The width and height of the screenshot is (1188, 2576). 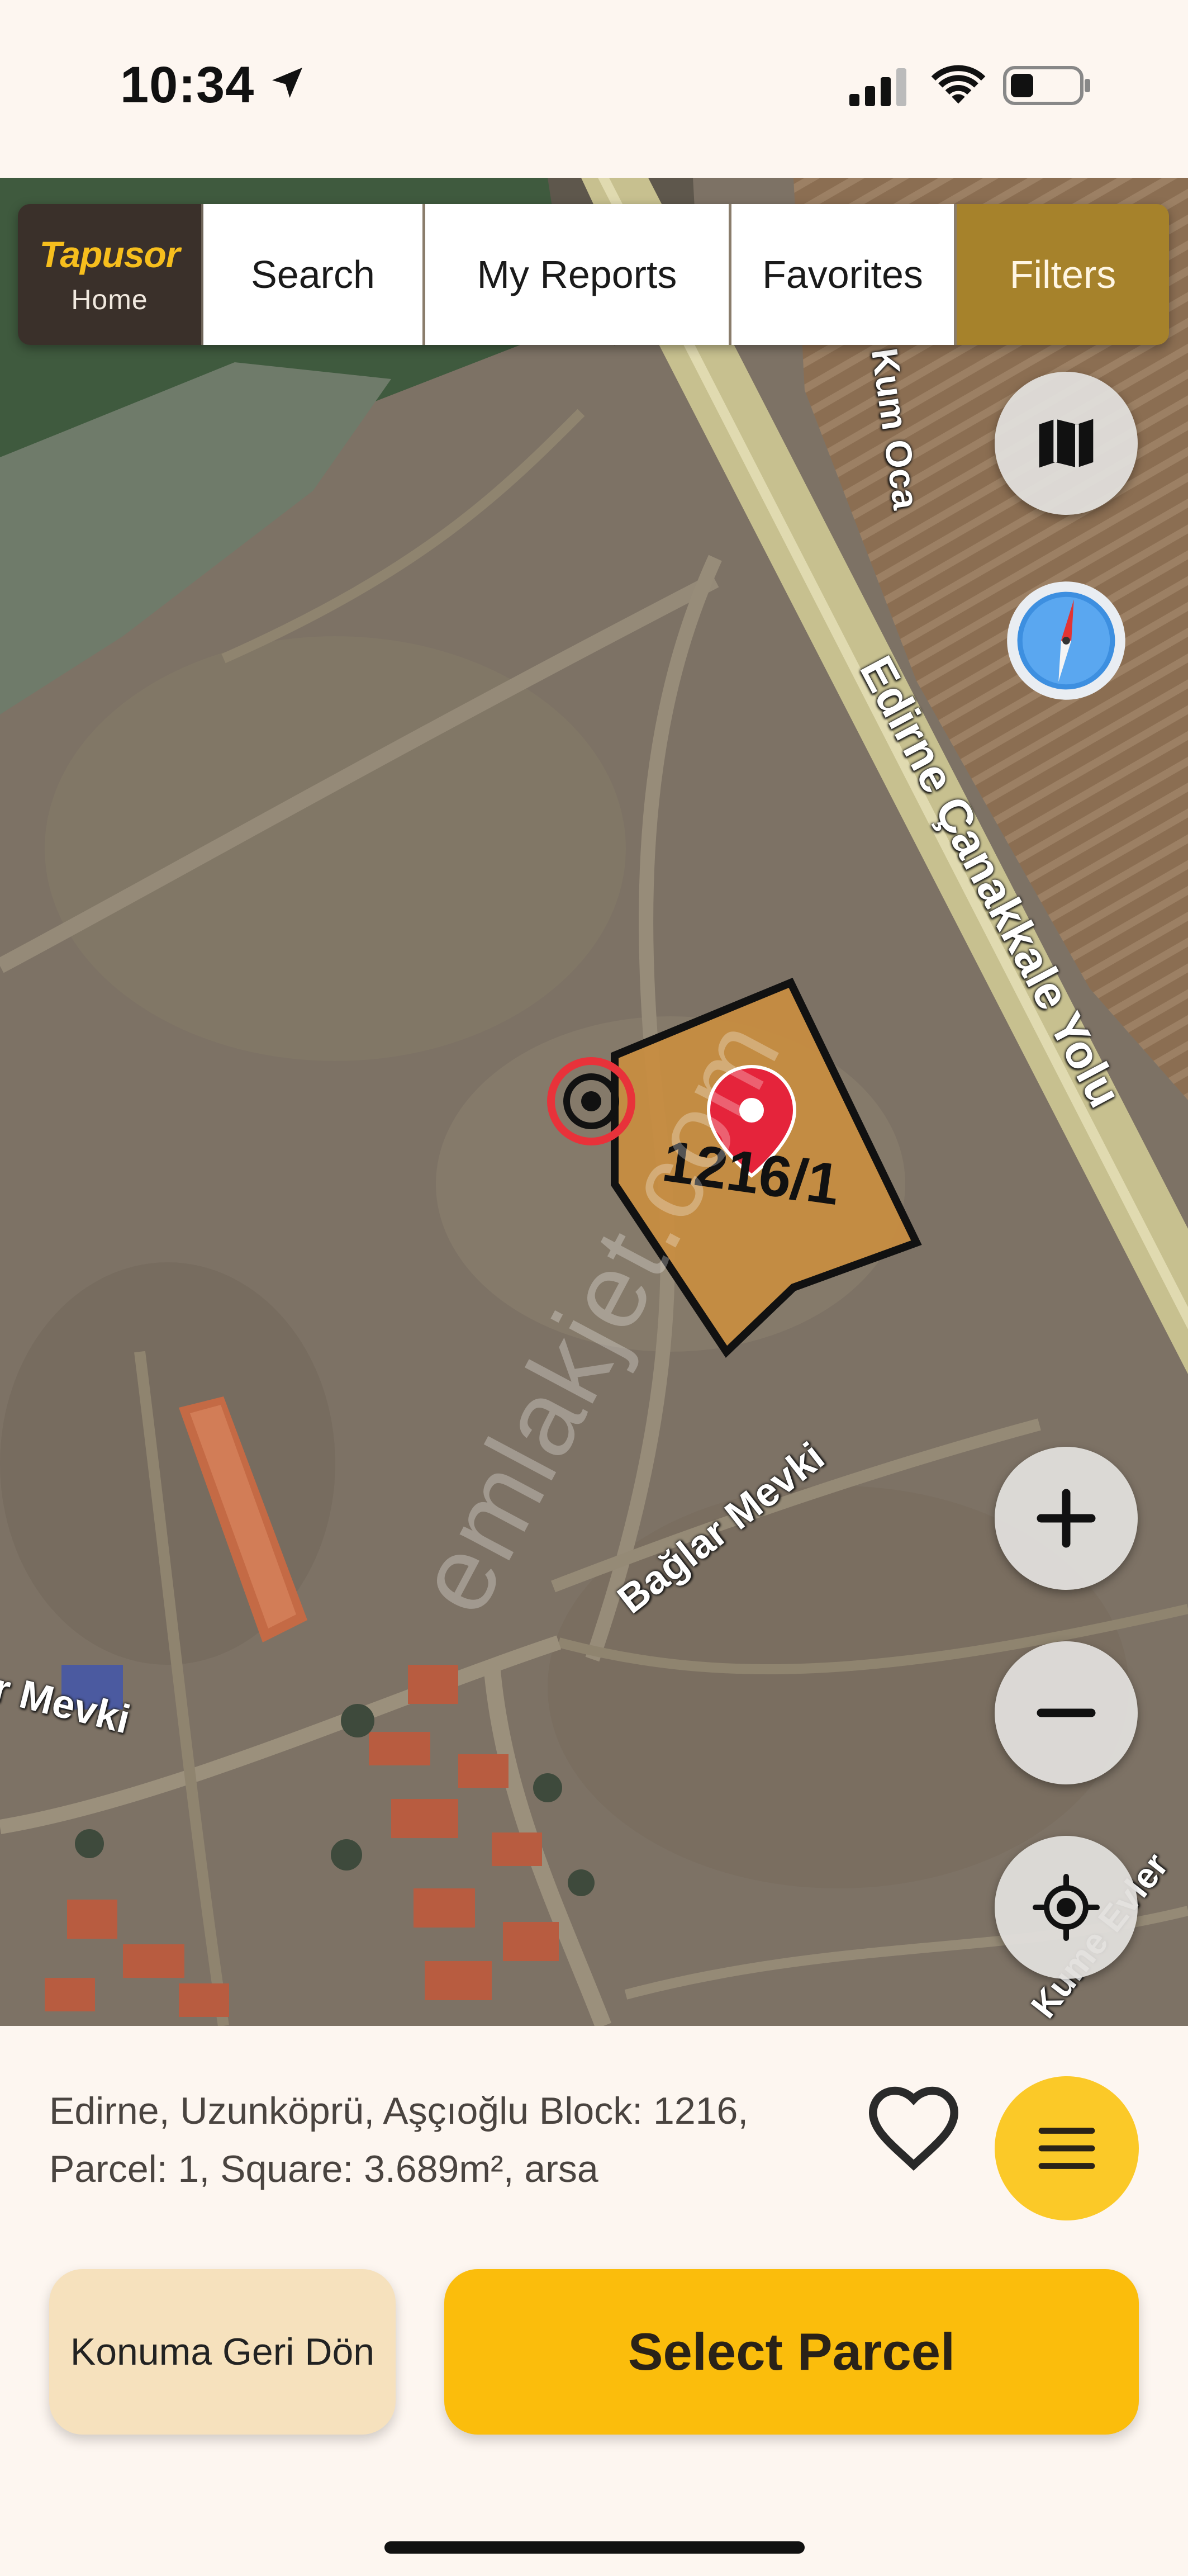 What do you see at coordinates (791, 2352) in the screenshot?
I see `select-parcel-button: Select Parcel` at bounding box center [791, 2352].